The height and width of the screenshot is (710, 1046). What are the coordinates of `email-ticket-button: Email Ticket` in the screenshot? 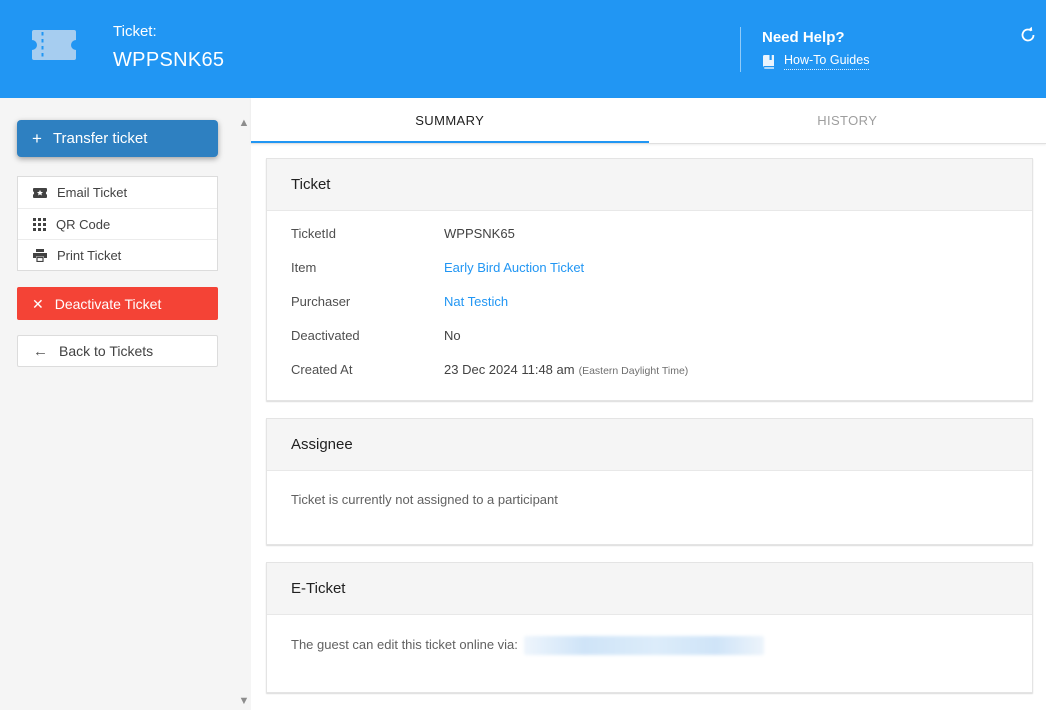 It's located at (117, 192).